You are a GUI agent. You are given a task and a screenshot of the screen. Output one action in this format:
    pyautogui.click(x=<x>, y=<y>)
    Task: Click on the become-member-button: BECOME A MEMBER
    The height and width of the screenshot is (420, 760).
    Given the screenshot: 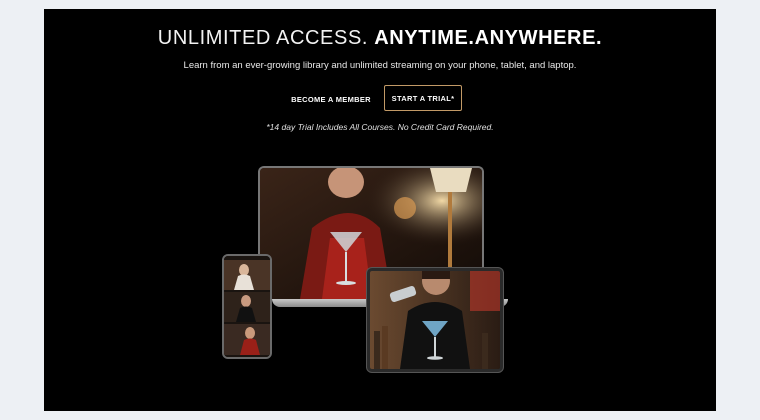 What is the action you would take?
    pyautogui.click(x=331, y=99)
    